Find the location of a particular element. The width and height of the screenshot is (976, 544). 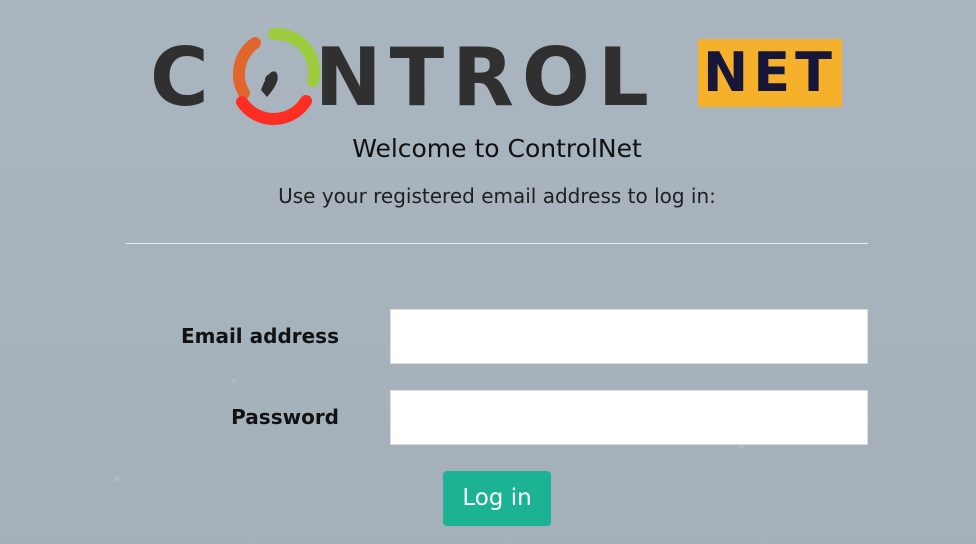

email-input is located at coordinates (629, 336).